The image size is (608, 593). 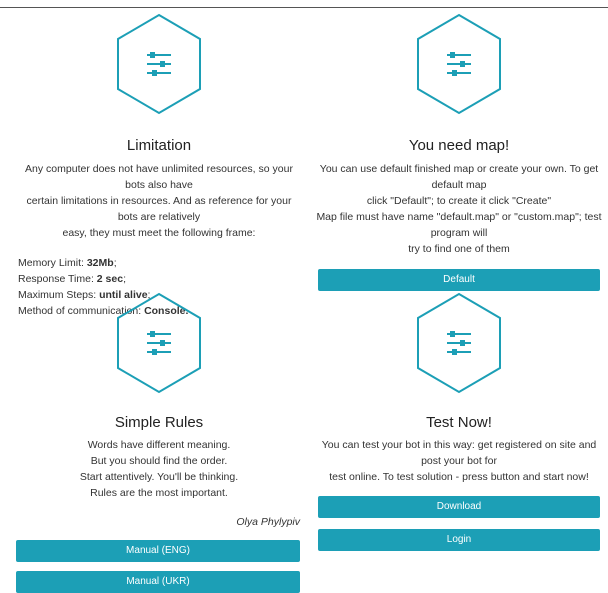 What do you see at coordinates (158, 582) in the screenshot?
I see `manual-ukr-button: Manual (UKR)` at bounding box center [158, 582].